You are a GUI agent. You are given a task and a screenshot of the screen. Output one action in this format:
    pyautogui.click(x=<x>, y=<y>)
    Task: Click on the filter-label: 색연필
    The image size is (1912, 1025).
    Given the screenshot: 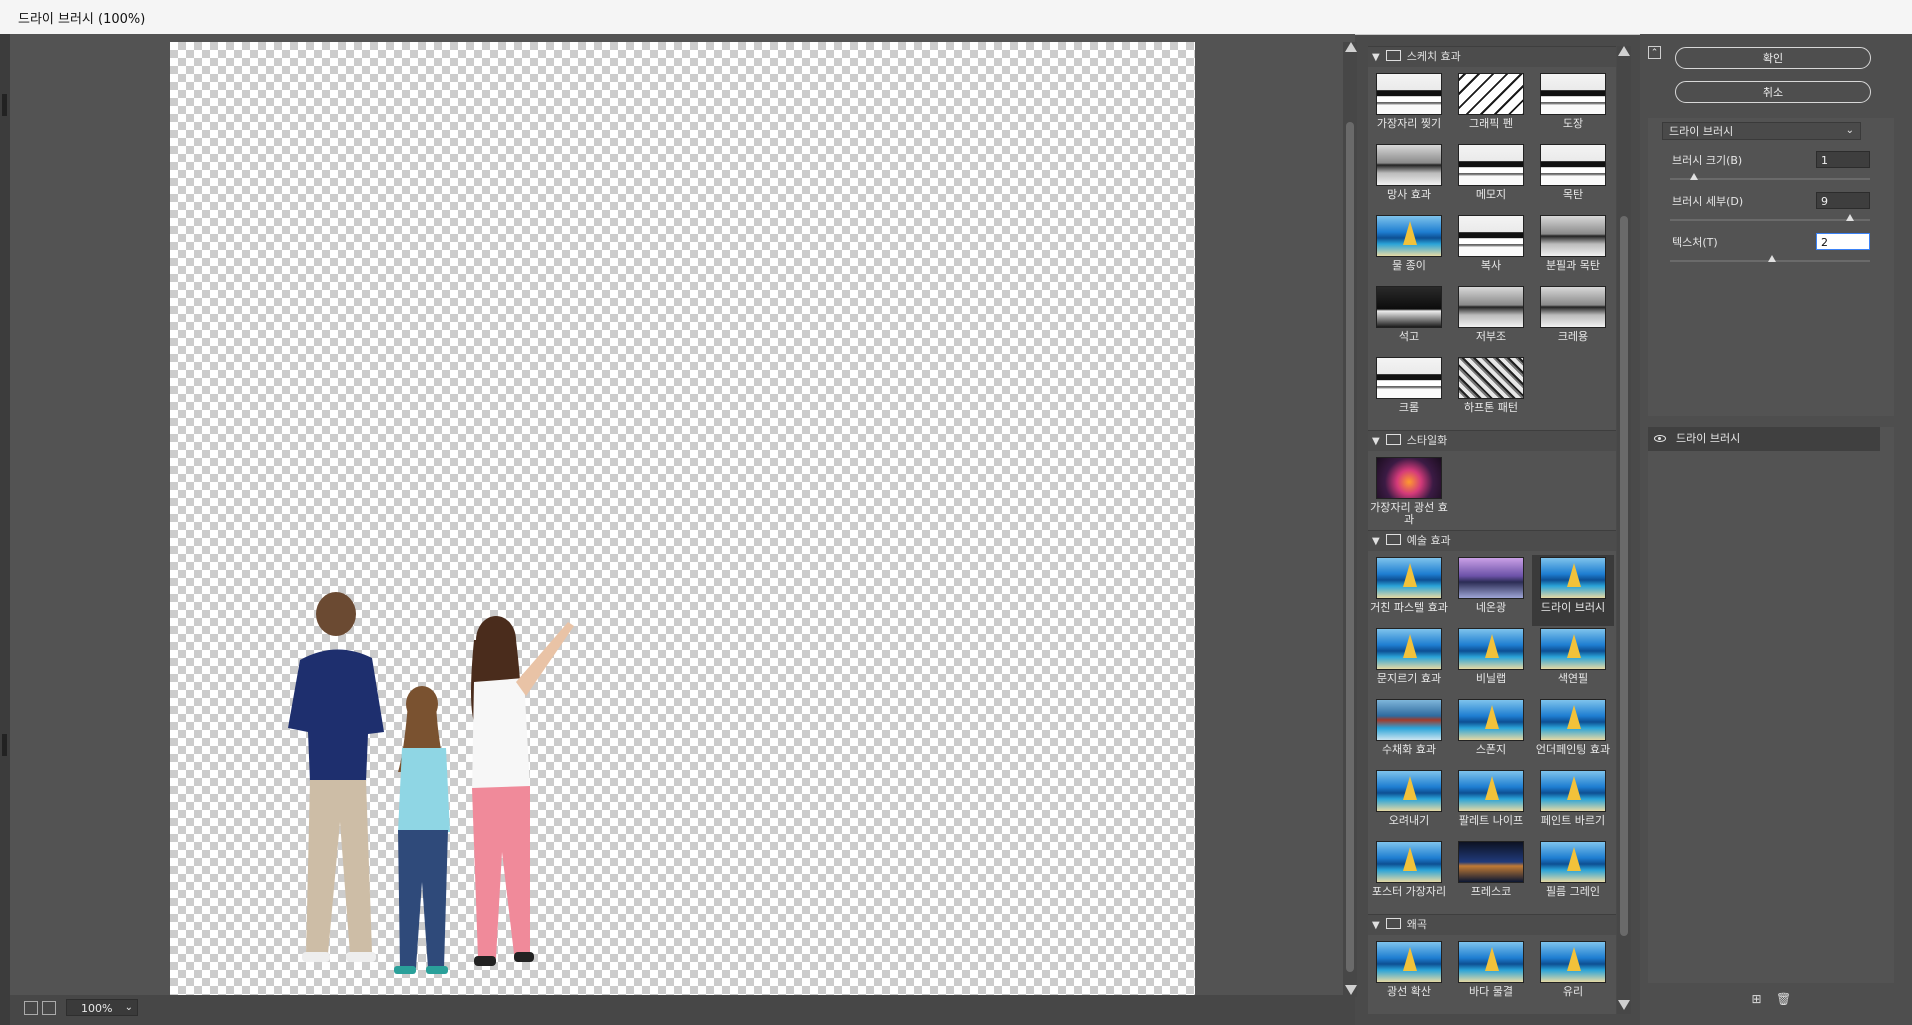 What is the action you would take?
    pyautogui.click(x=1573, y=678)
    